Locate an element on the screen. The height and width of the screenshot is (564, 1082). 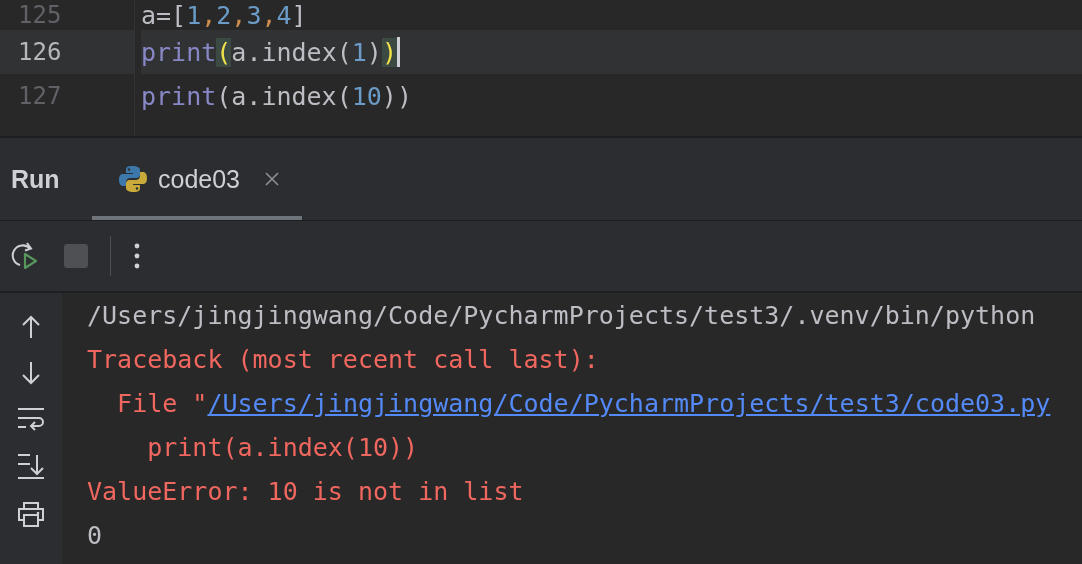
code-line: print(a.index(10)) is located at coordinates (276, 96).